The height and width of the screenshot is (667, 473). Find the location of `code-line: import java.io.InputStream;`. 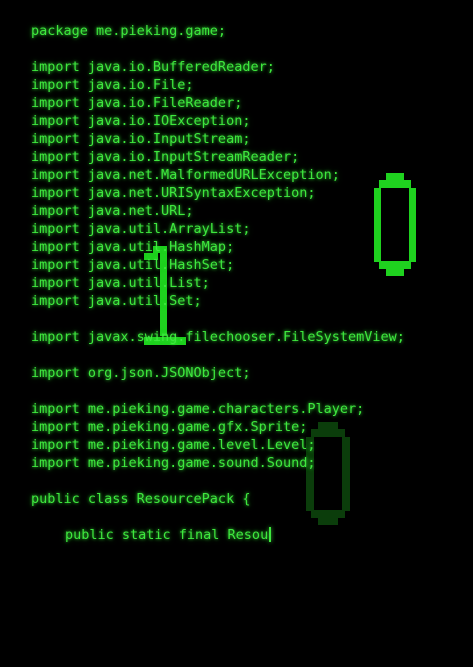

code-line: import java.io.InputStream; is located at coordinates (218, 139).